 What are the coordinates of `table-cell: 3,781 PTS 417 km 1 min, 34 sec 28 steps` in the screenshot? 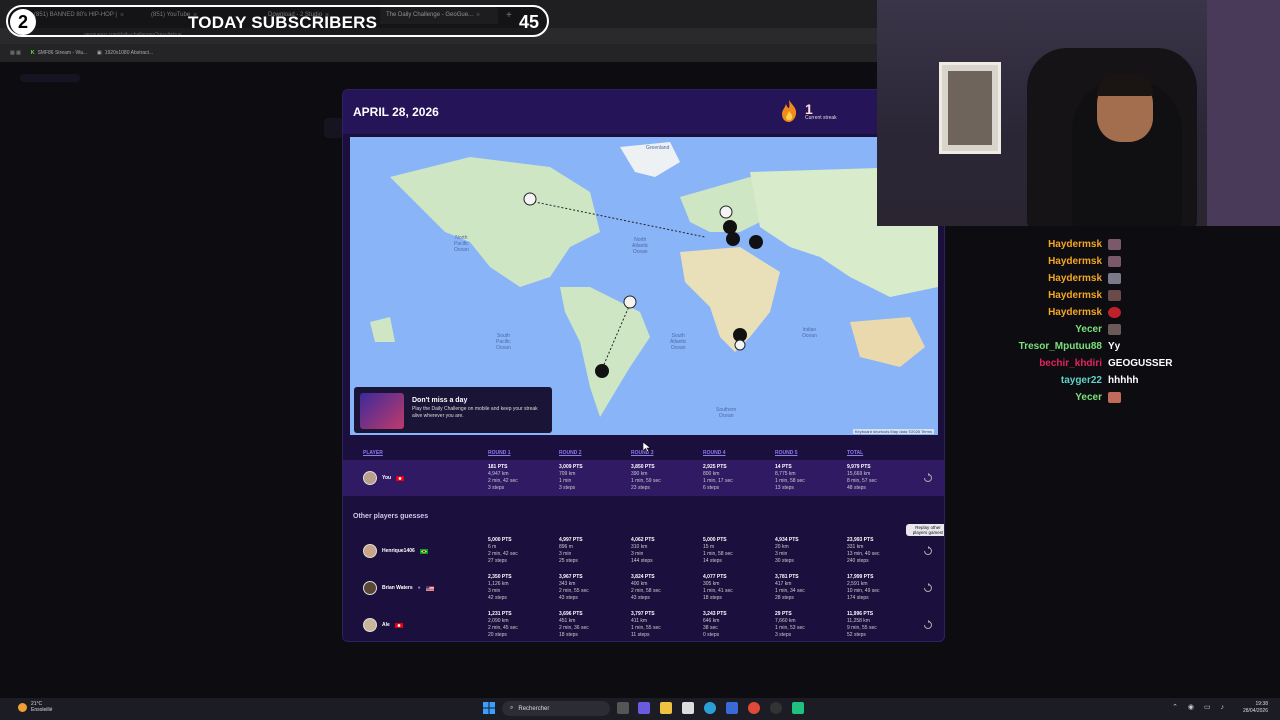 It's located at (790, 587).